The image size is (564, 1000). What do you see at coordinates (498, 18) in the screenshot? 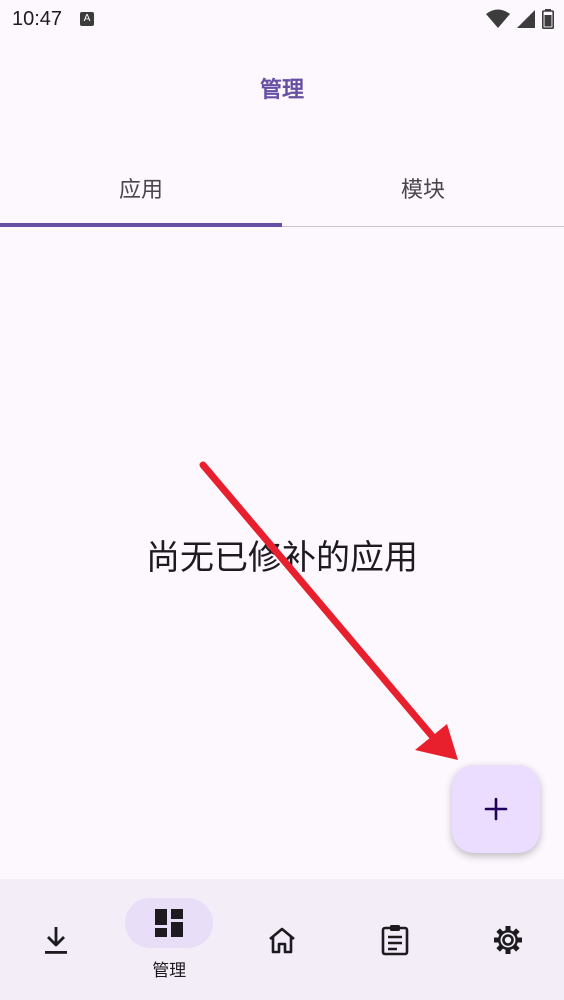
I see `wifi-icon` at bounding box center [498, 18].